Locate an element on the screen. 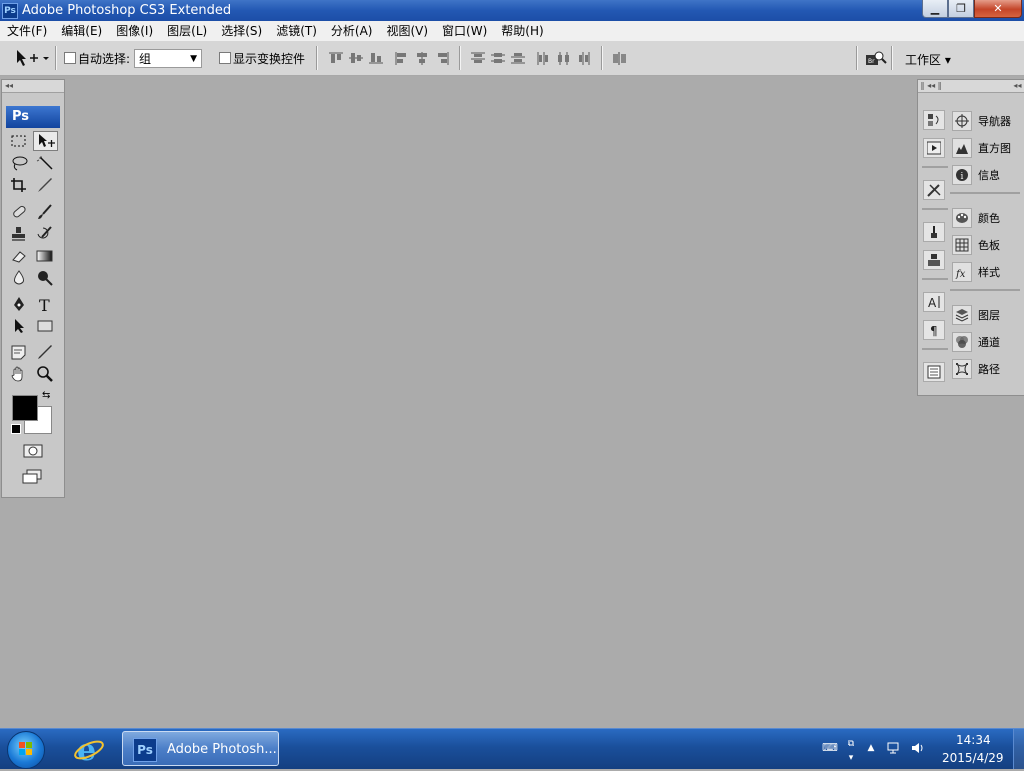  align-right-edges-icon is located at coordinates (442, 58).